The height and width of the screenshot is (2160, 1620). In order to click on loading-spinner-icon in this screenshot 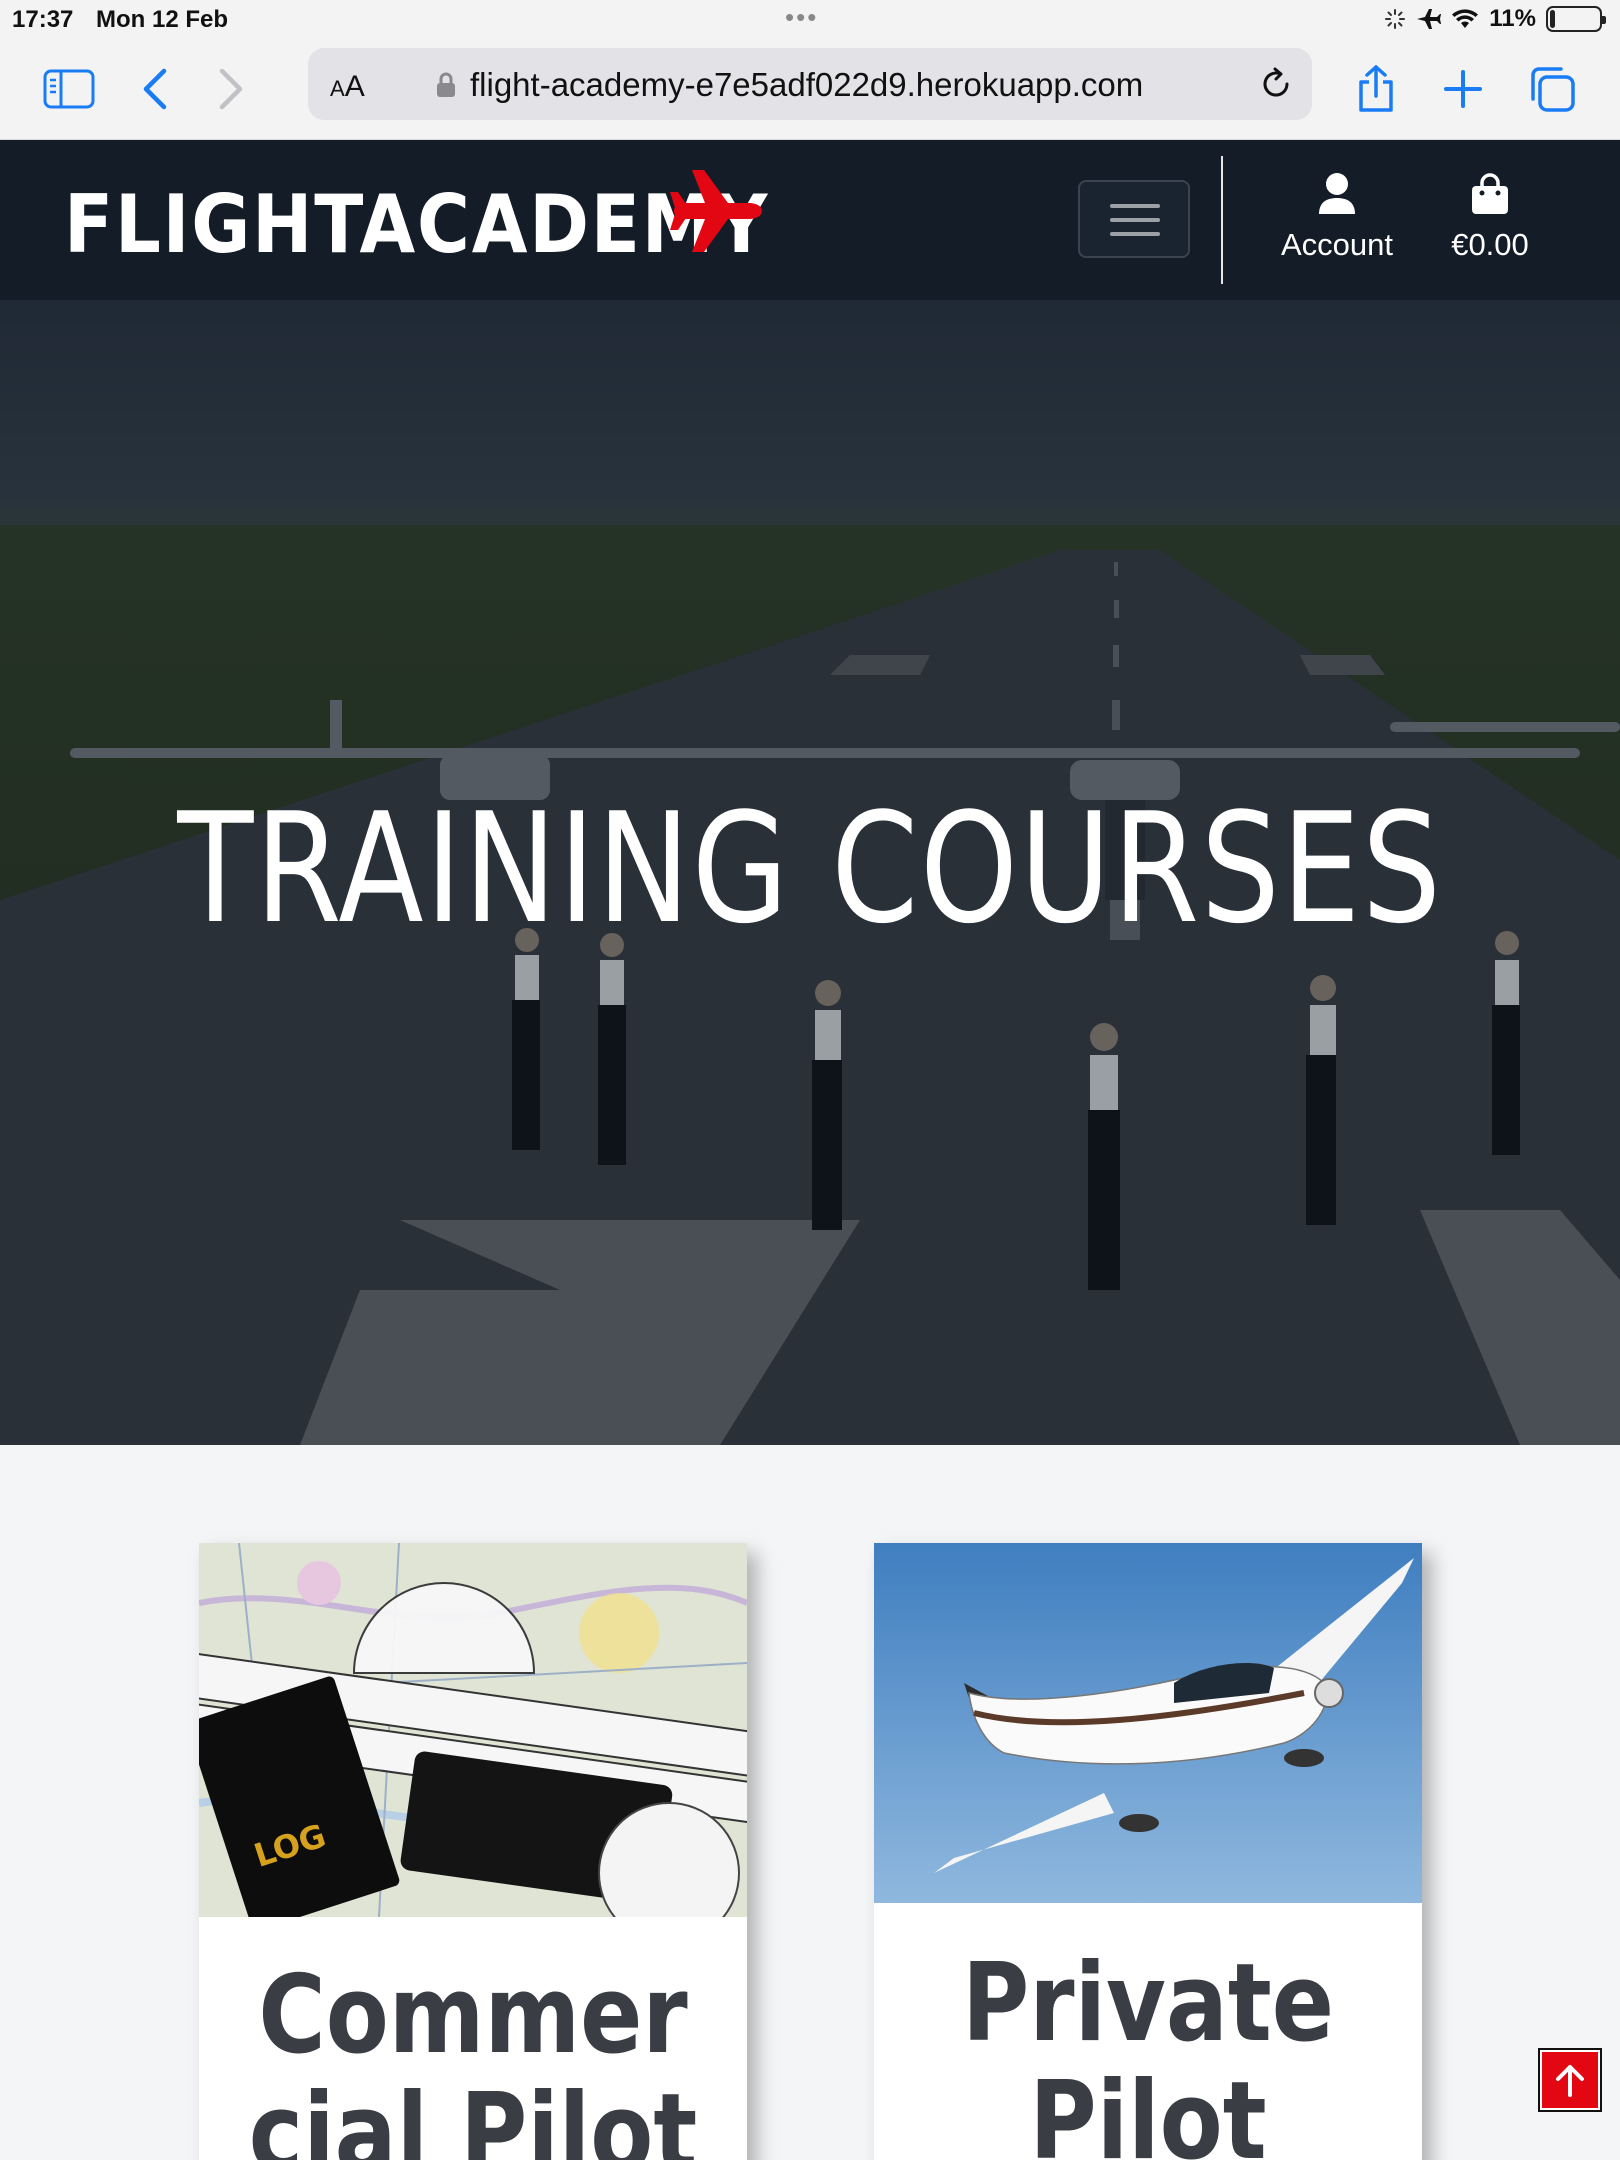, I will do `click(1395, 19)`.